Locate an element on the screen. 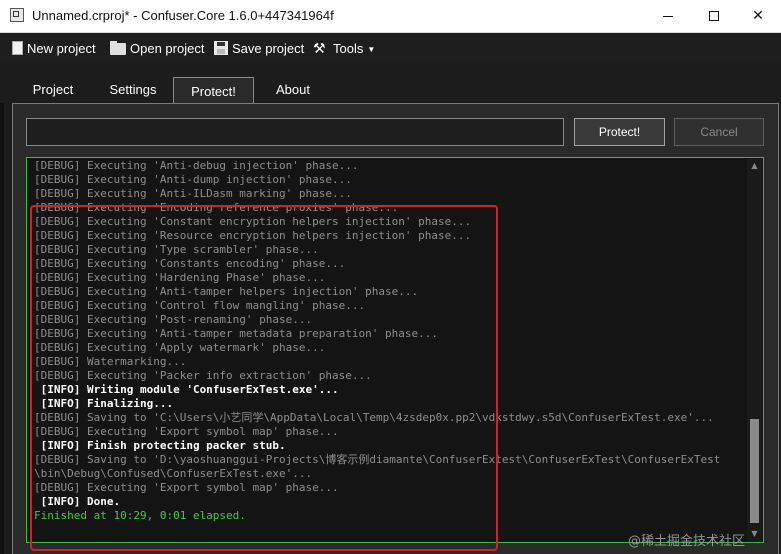 Image resolution: width=781 pixels, height=554 pixels. tab-strip: Project Settings Protect! About is located at coordinates (390, 84).